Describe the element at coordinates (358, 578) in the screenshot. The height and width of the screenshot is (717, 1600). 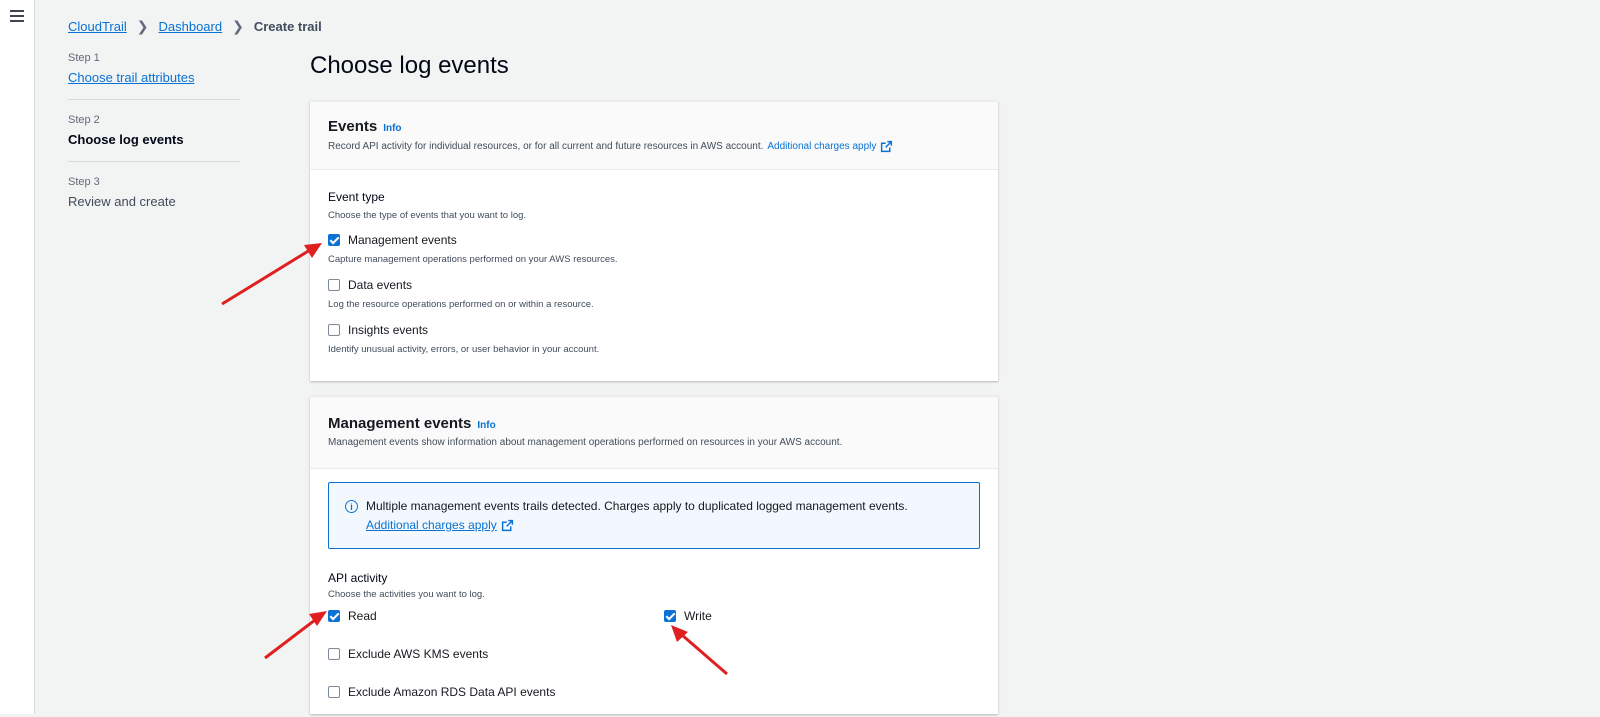
I see `api-activity-label: API activity` at that location.